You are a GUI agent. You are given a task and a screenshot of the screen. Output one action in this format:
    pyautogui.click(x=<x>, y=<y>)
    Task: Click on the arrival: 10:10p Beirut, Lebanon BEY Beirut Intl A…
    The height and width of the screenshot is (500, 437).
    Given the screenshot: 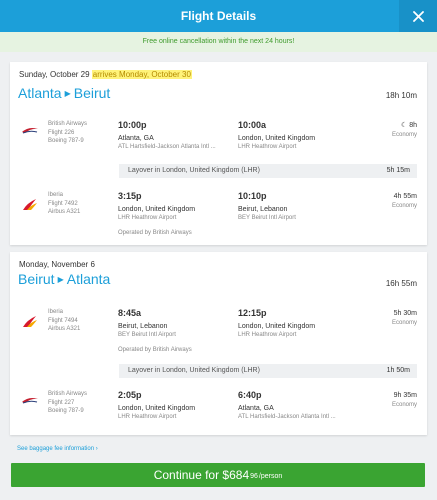 What is the action you would take?
    pyautogui.click(x=267, y=207)
    